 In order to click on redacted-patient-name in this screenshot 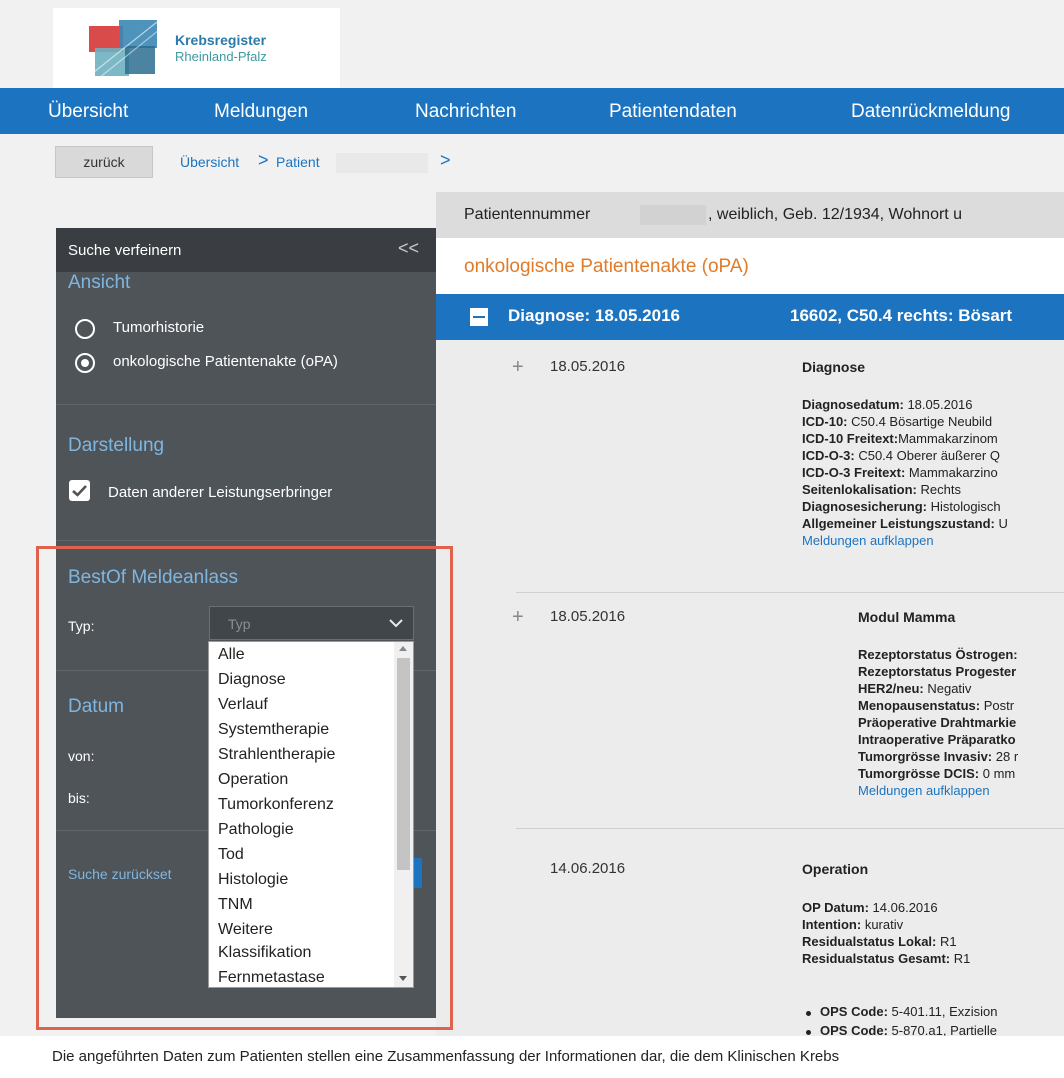, I will do `click(382, 163)`.